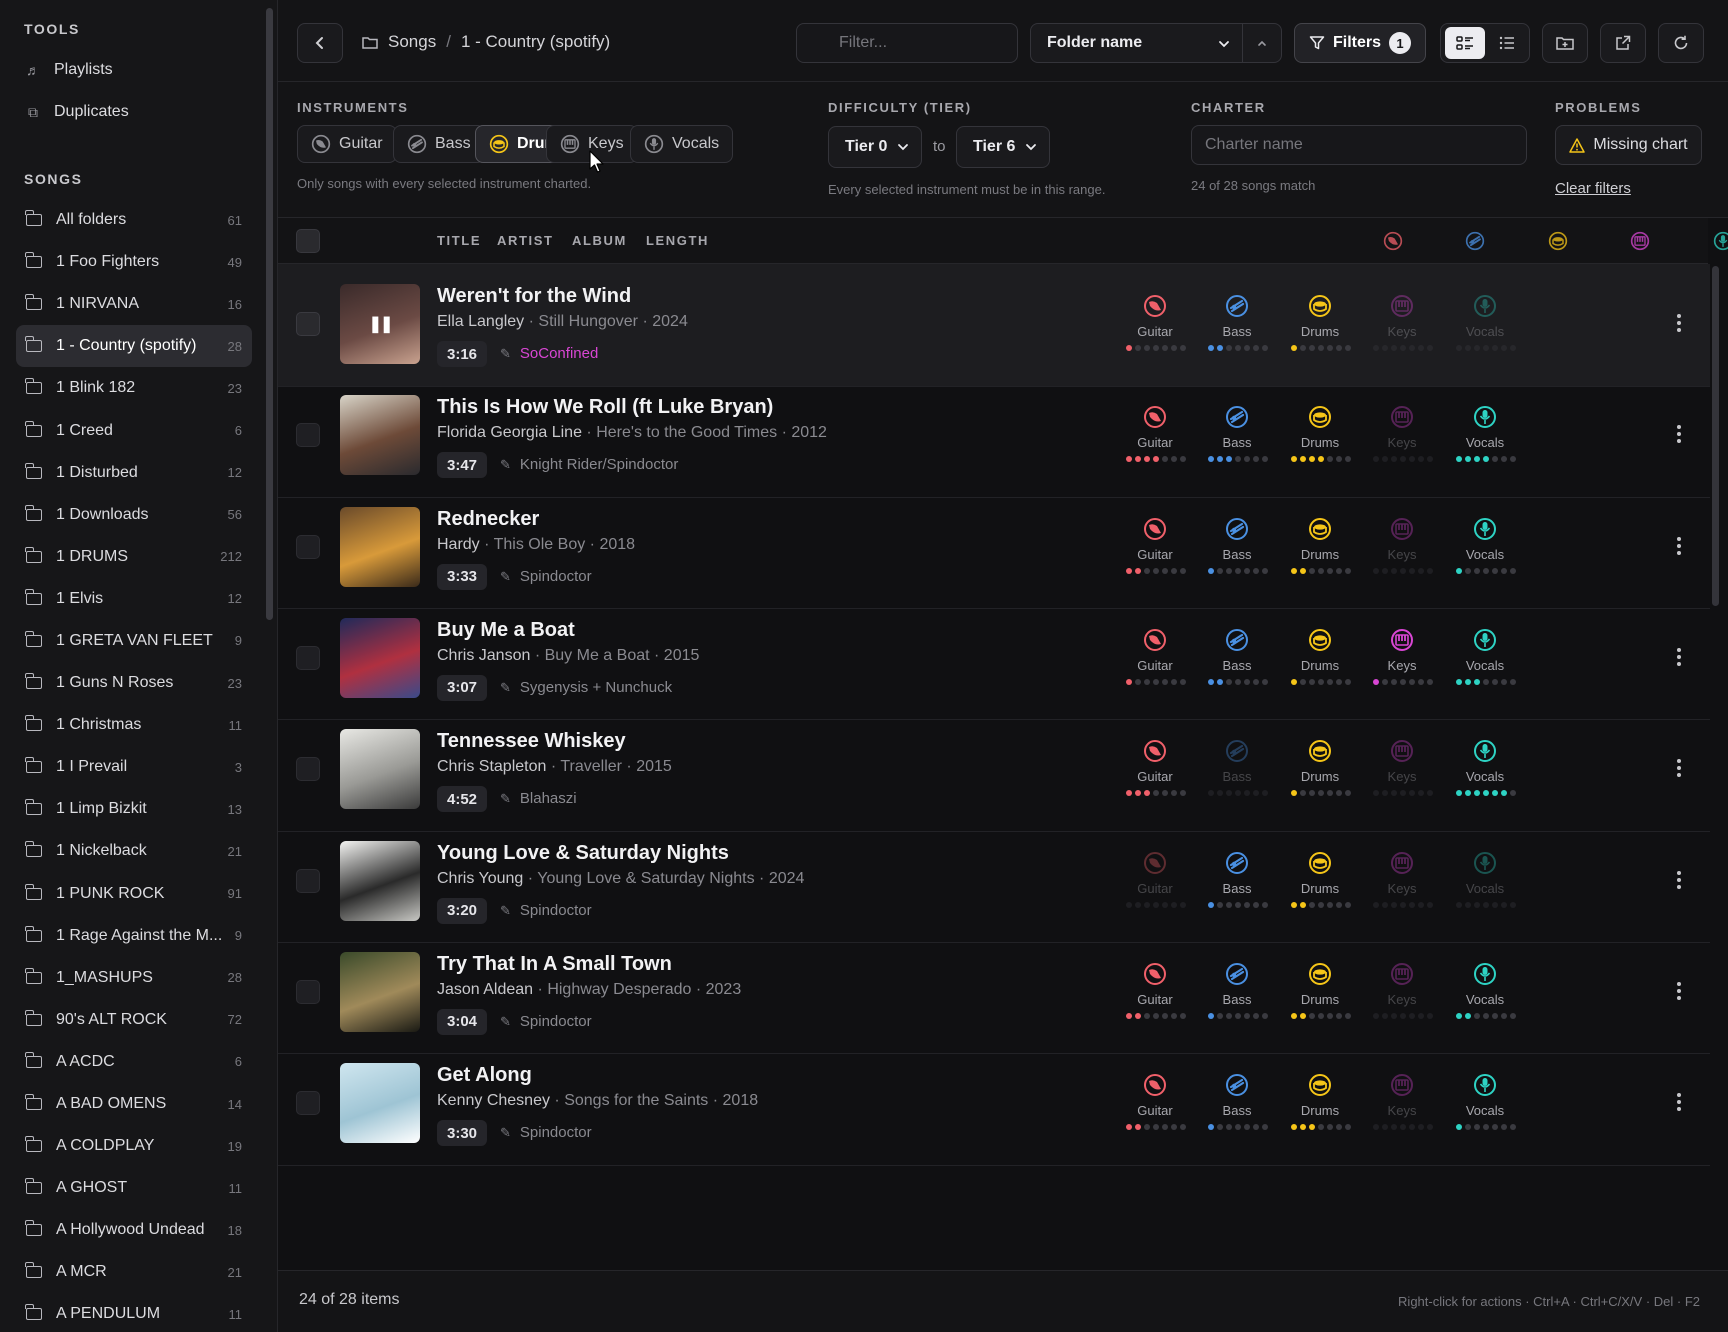  Describe the element at coordinates (347, 144) in the screenshot. I see `instrument-filter-guitar: Guitar` at that location.